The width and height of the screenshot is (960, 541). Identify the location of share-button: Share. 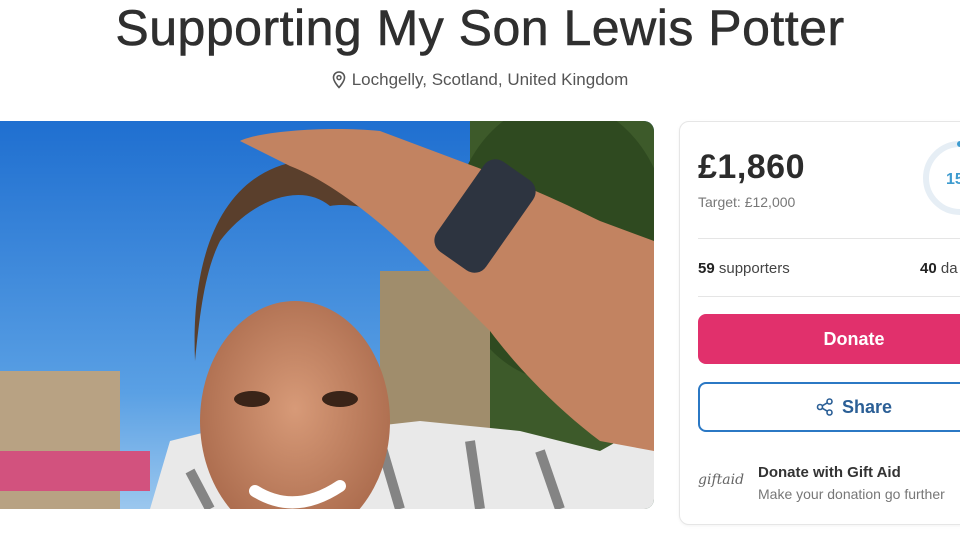
(829, 407).